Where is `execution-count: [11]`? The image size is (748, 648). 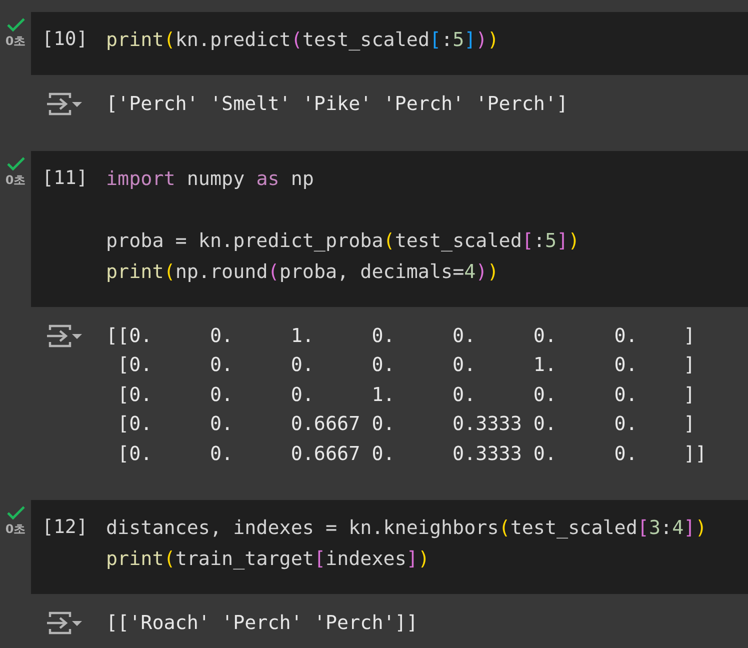 execution-count: [11] is located at coordinates (65, 178).